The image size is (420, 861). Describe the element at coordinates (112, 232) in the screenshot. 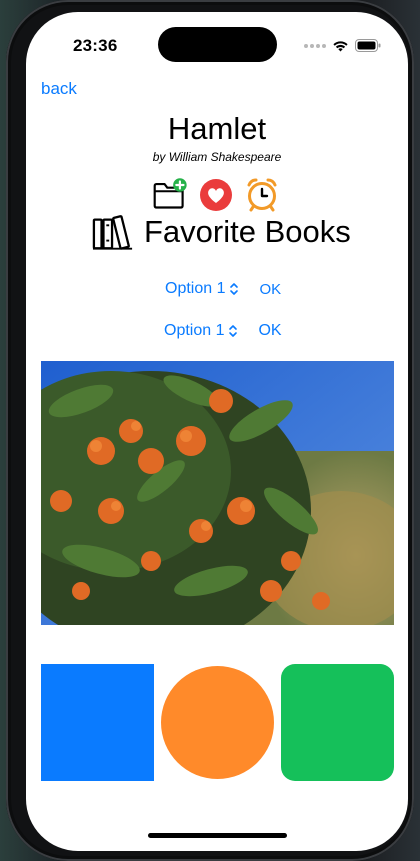

I see `books-icon` at that location.